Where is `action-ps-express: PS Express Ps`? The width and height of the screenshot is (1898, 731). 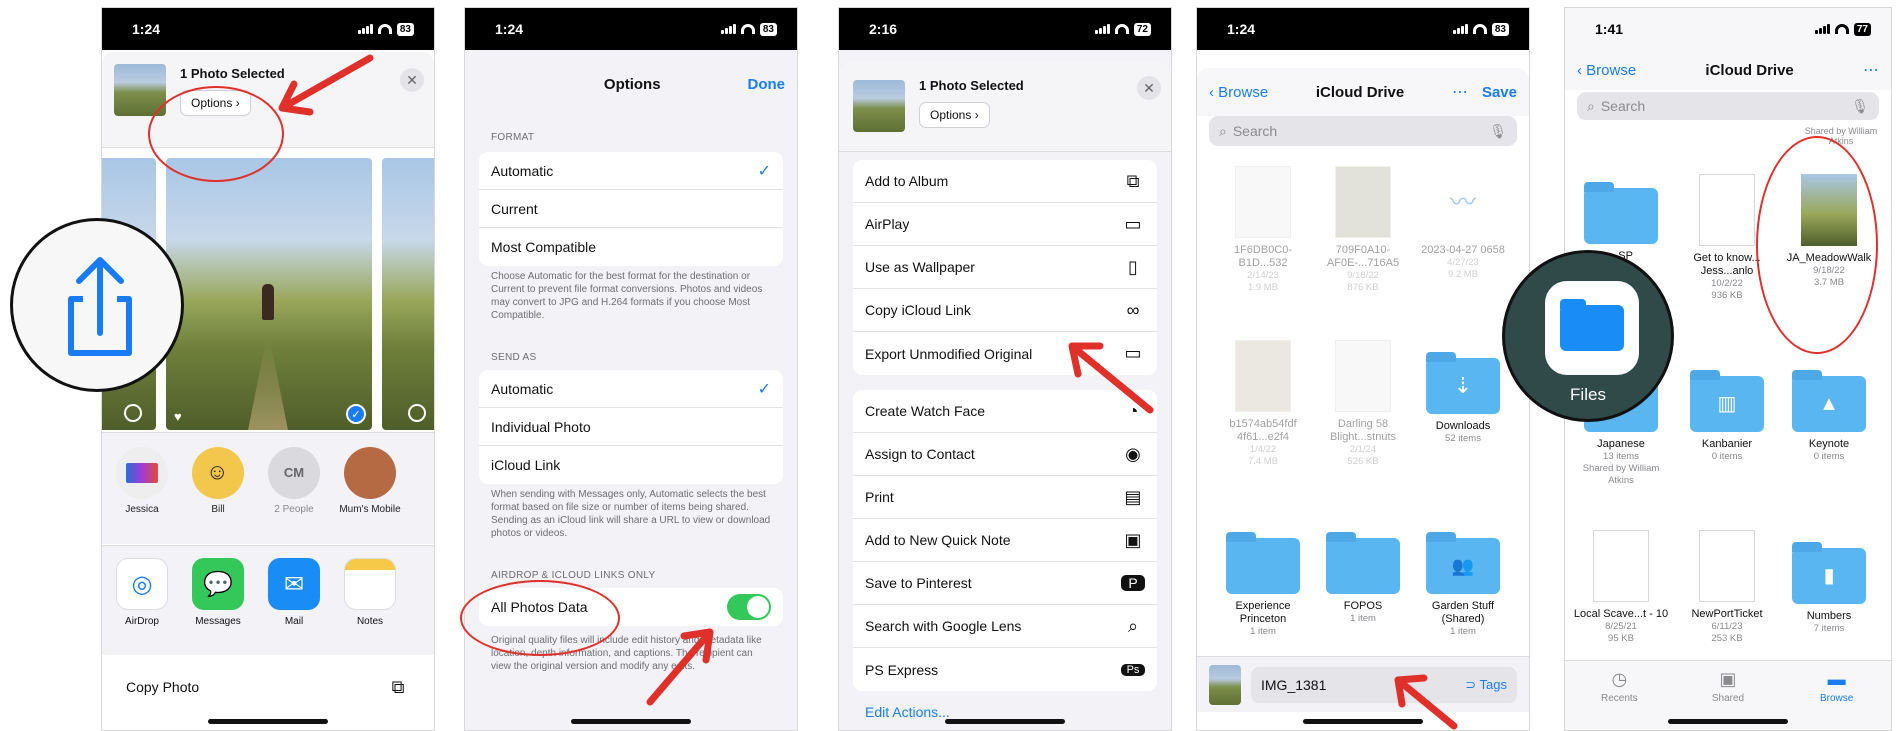 action-ps-express: PS Express Ps is located at coordinates (1005, 669).